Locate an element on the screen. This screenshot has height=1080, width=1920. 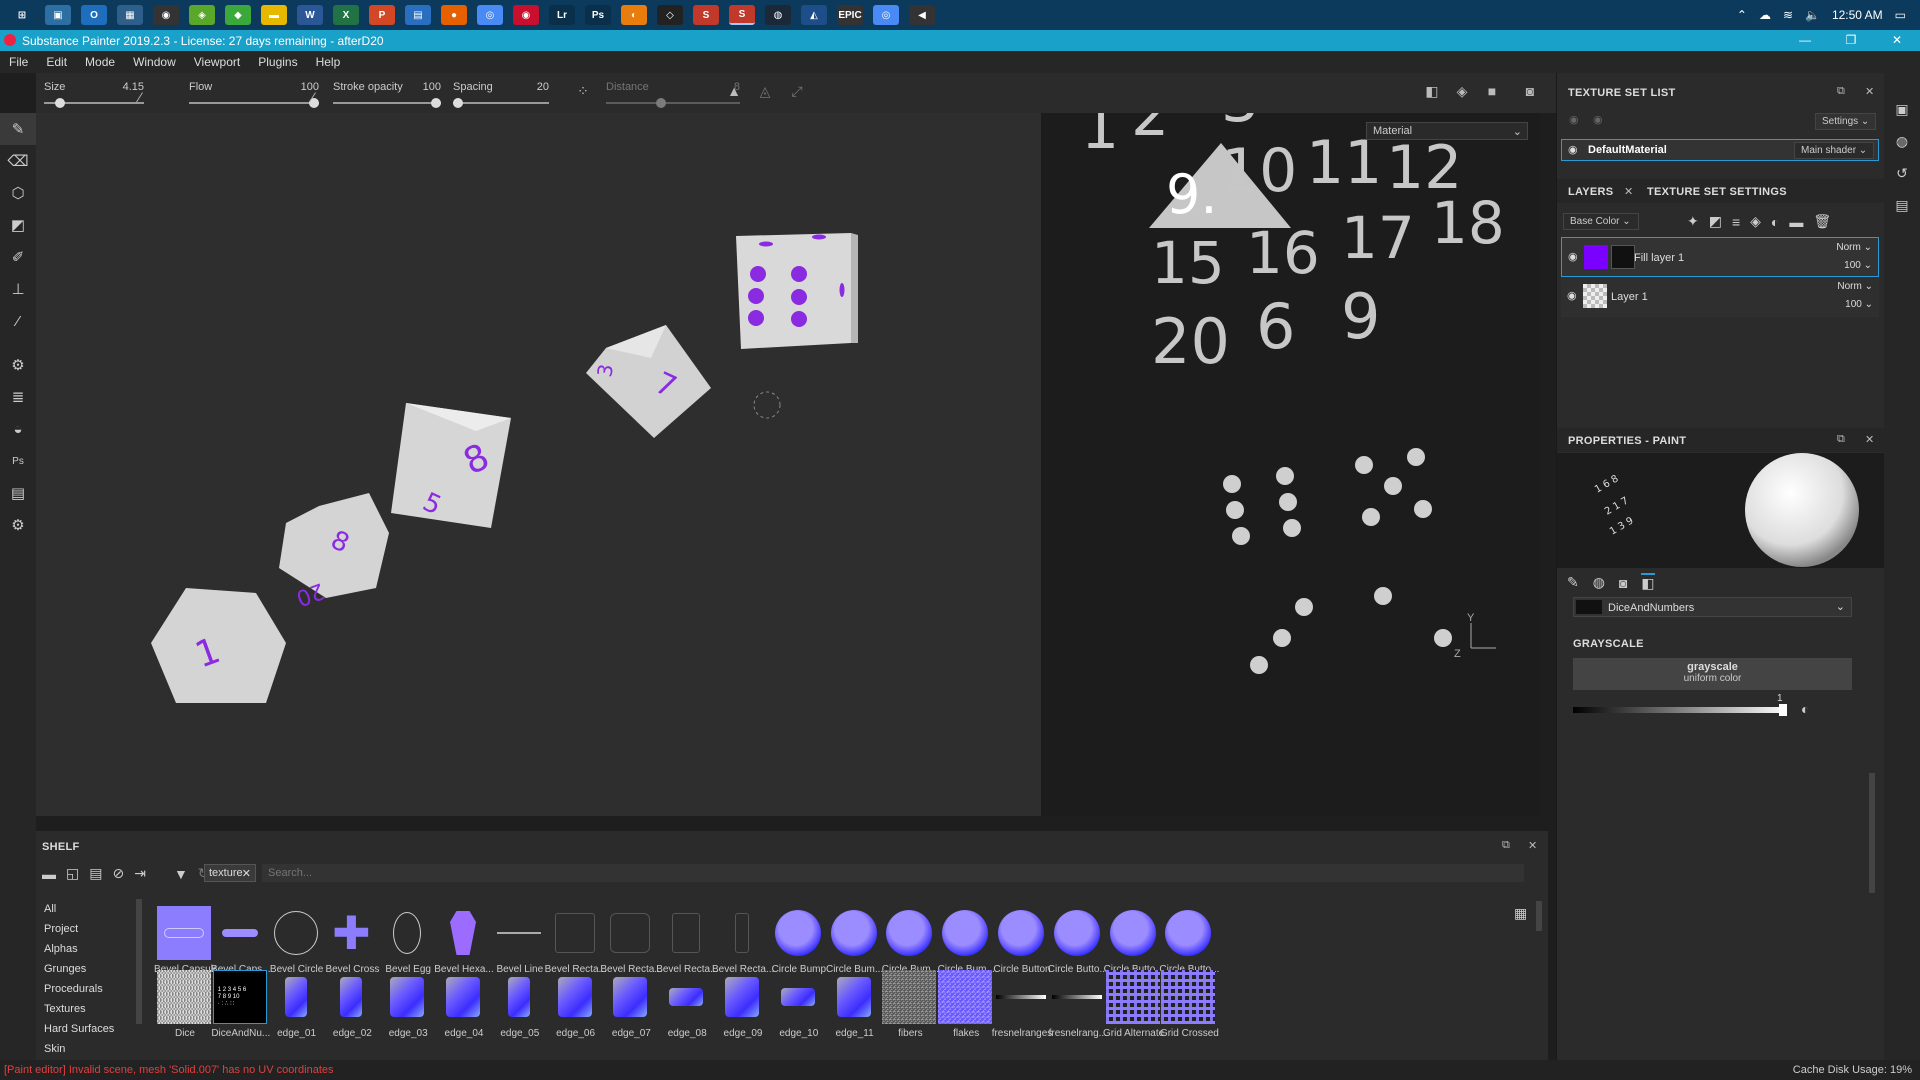
clone-stamp-icon: ⊥ is located at coordinates (18, 289).